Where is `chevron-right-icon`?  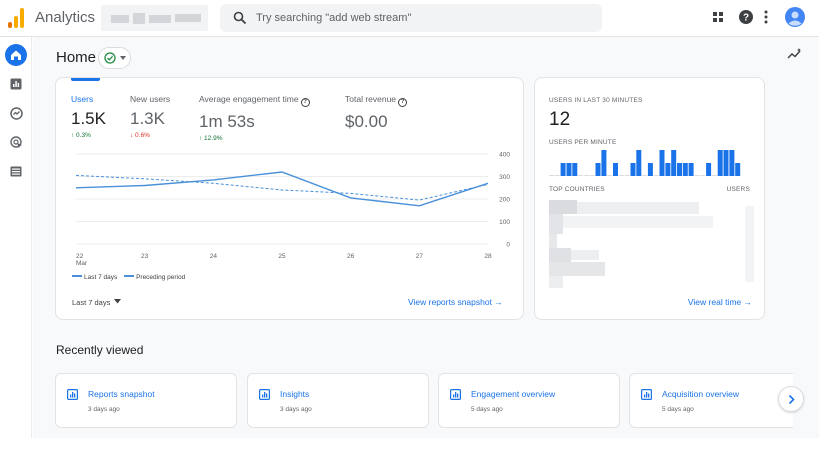
chevron-right-icon is located at coordinates (791, 399).